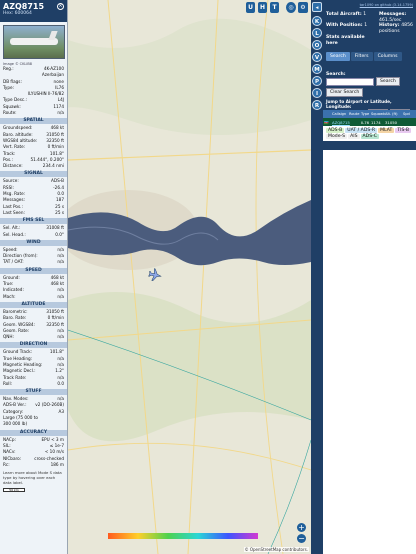 The width and height of the screenshot is (416, 554). What do you see at coordinates (301, 538) in the screenshot?
I see `zoom-out-button: −` at bounding box center [301, 538].